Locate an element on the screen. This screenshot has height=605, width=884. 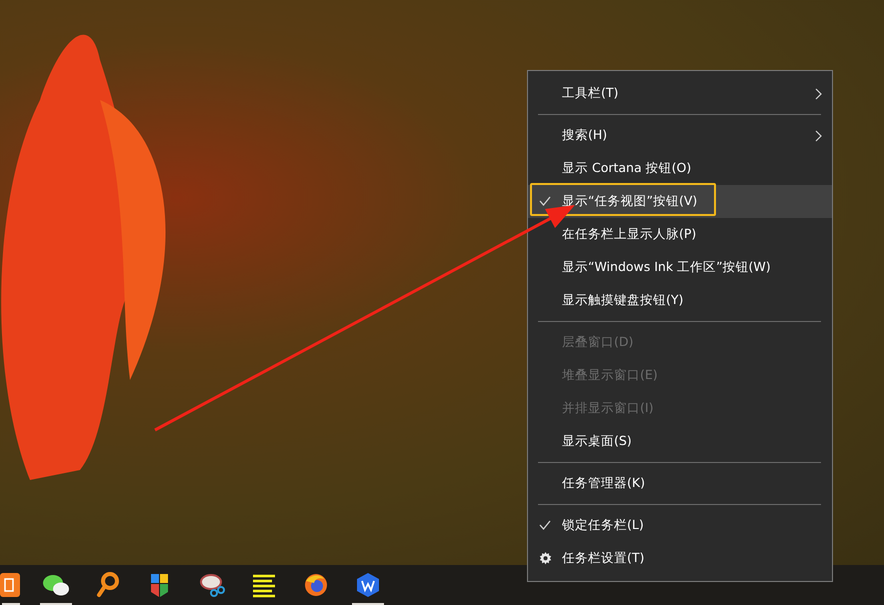
menu-item: 任务栏设置(T) is located at coordinates (680, 558).